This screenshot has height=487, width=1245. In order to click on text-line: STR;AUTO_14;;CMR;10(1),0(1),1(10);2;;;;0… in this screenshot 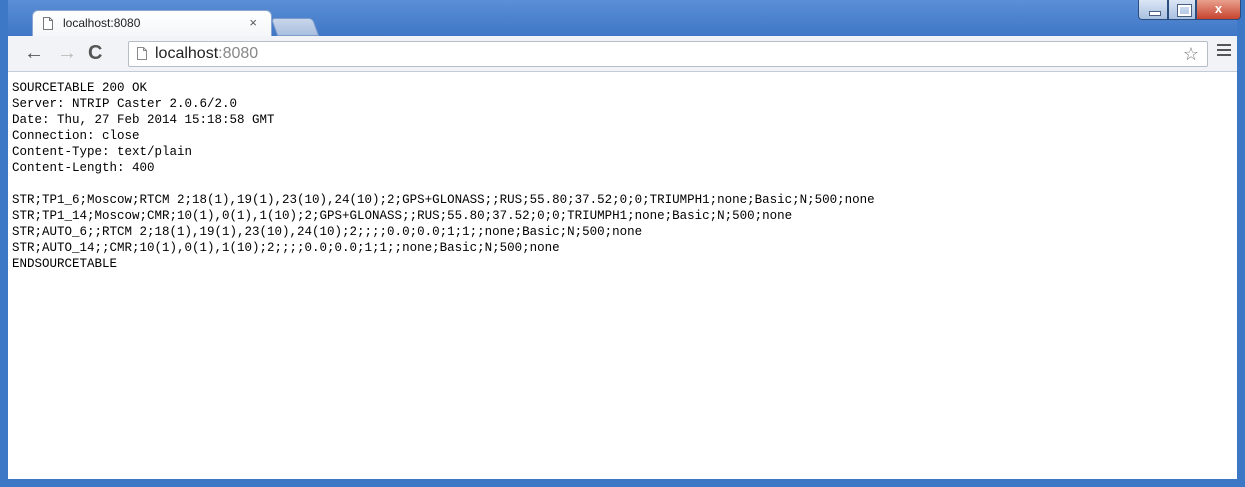, I will do `click(286, 248)`.